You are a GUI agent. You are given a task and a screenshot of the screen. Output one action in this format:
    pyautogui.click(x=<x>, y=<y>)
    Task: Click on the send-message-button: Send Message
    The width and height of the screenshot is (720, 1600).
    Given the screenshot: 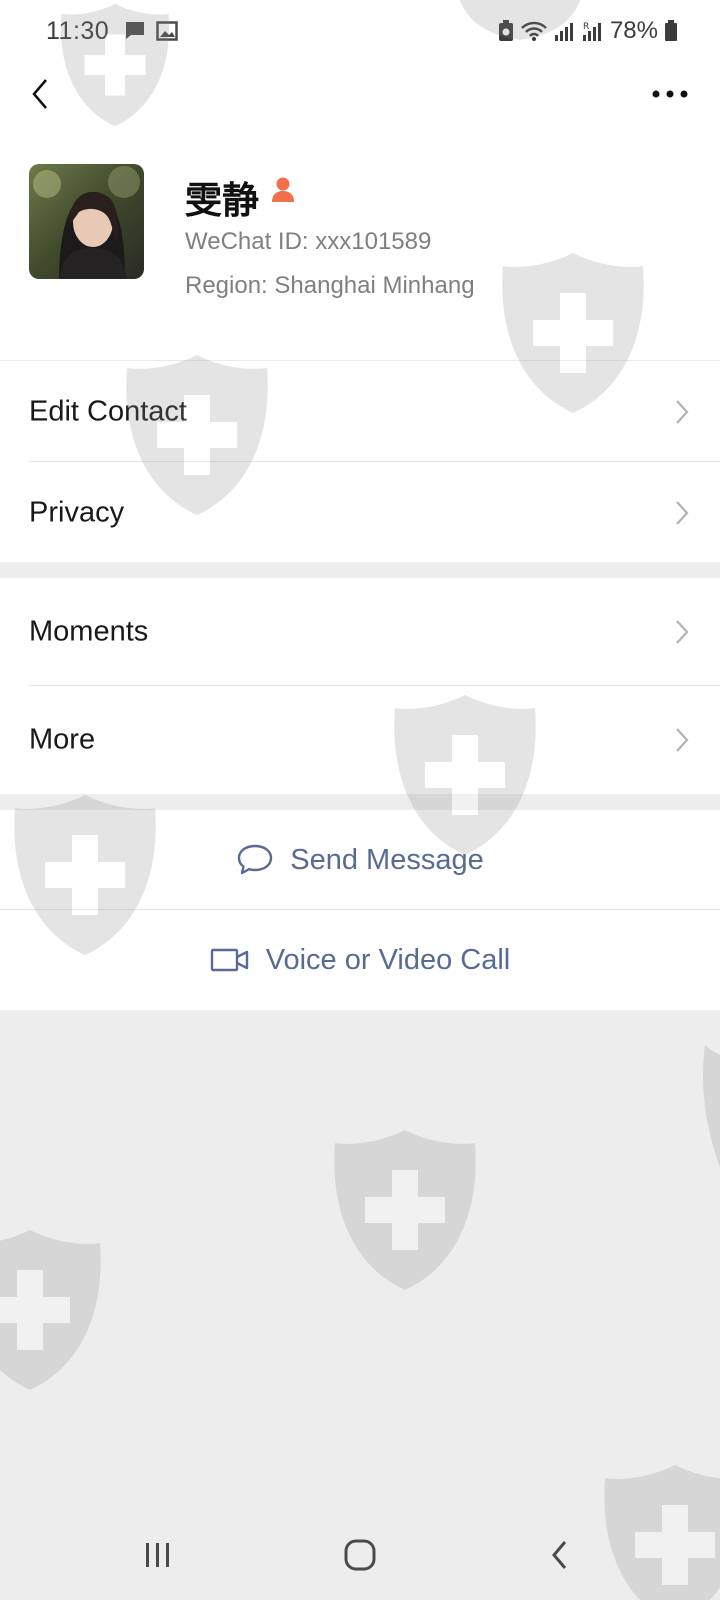 What is the action you would take?
    pyautogui.click(x=360, y=860)
    